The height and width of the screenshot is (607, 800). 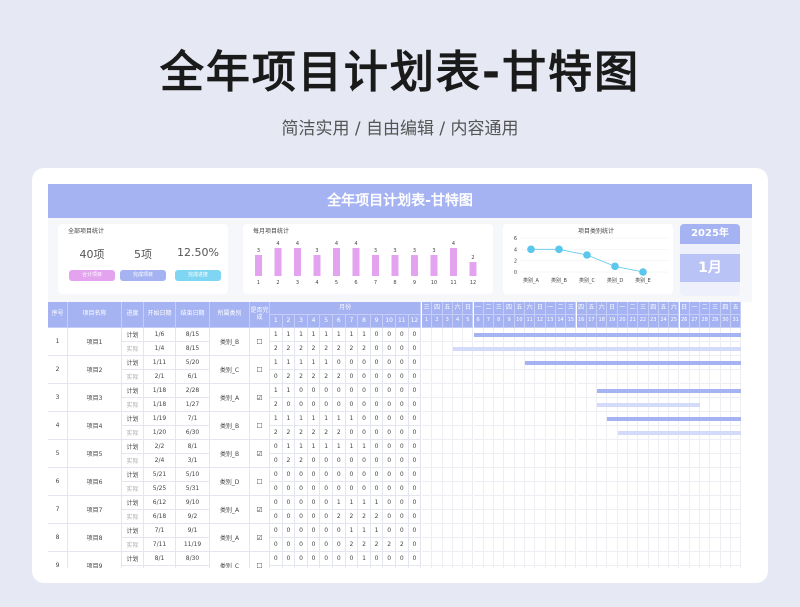 What do you see at coordinates (710, 268) in the screenshot?
I see `month-label: 1月` at bounding box center [710, 268].